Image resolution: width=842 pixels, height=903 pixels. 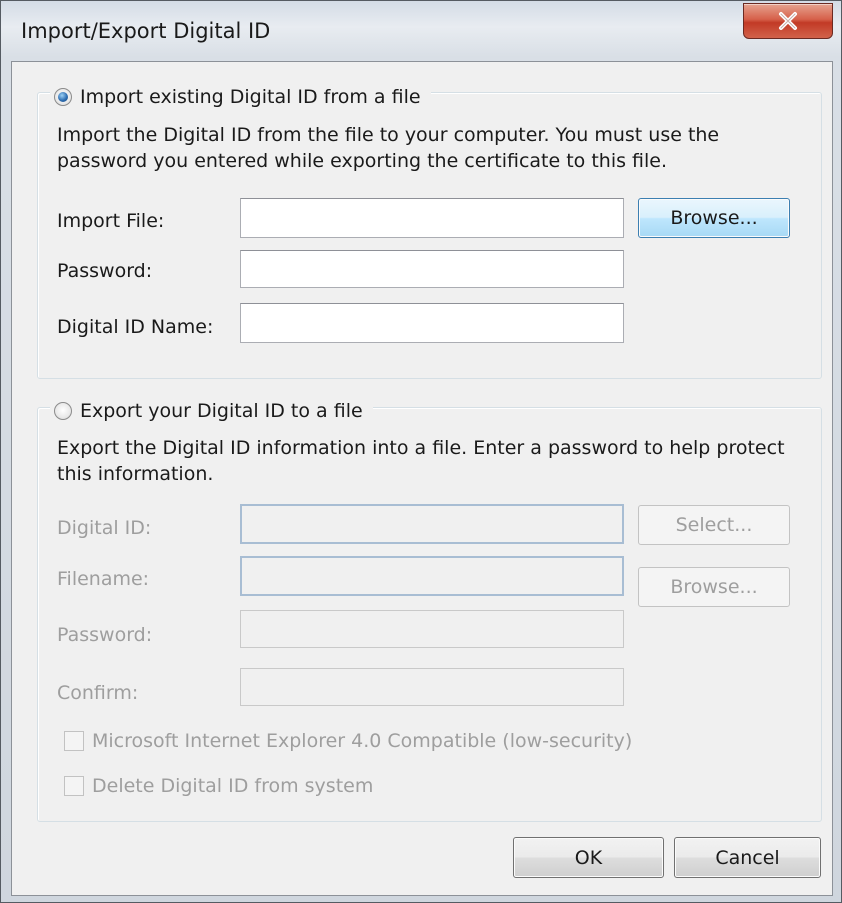 What do you see at coordinates (74, 786) in the screenshot?
I see `delete-id-checkbox` at bounding box center [74, 786].